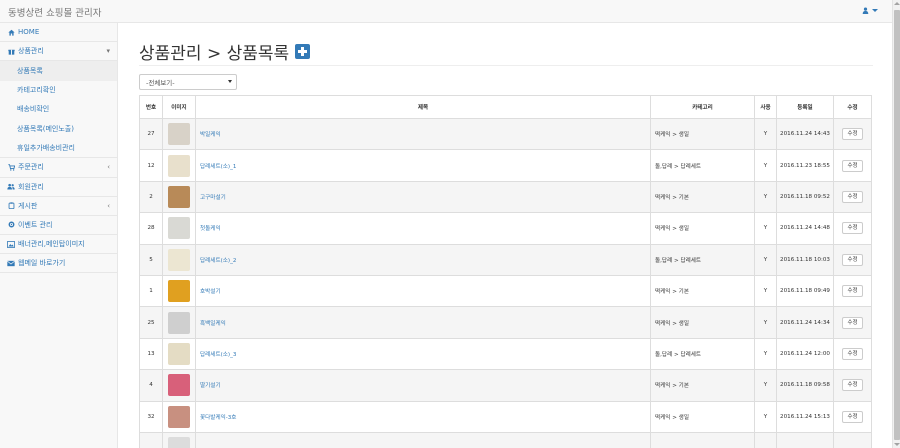 This screenshot has height=448, width=900. I want to click on col-header-edit: 수정, so click(852, 107).